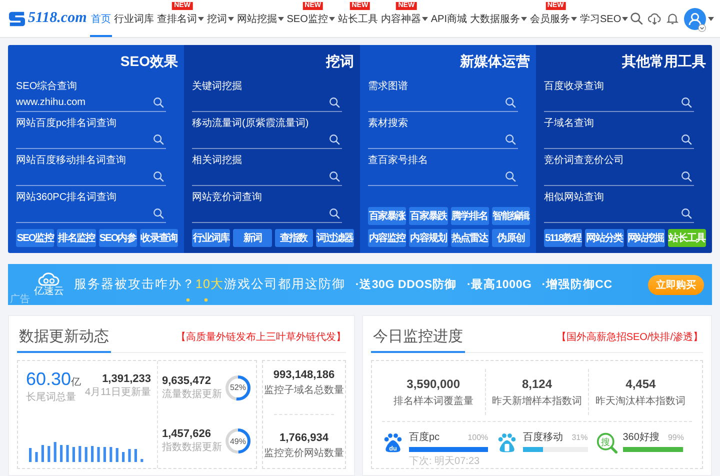  I want to click on banner-feature: ·最高1000G, so click(499, 284).